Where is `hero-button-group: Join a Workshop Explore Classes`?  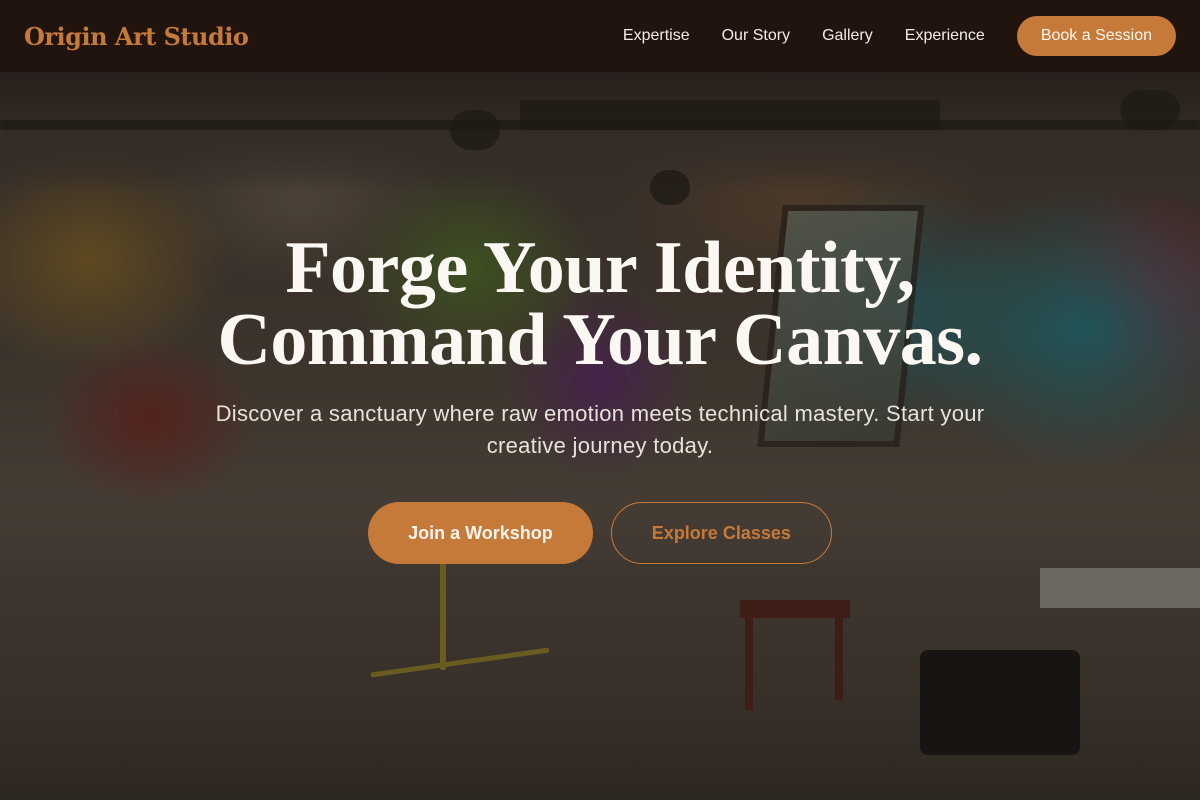
hero-button-group: Join a Workshop Explore Classes is located at coordinates (600, 533).